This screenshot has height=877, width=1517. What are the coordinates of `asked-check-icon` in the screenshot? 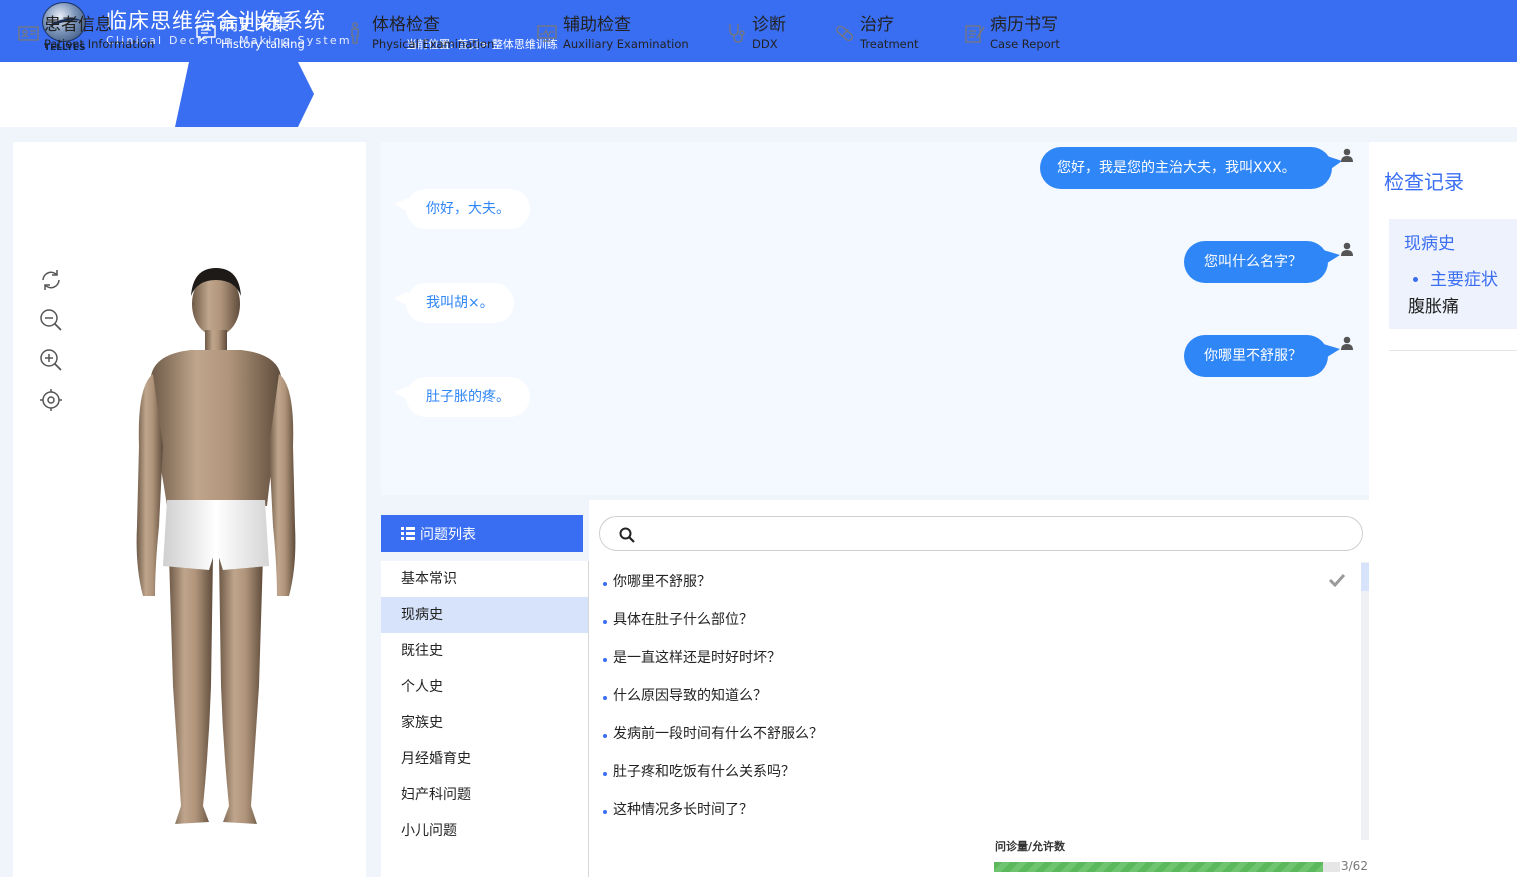 It's located at (1337, 580).